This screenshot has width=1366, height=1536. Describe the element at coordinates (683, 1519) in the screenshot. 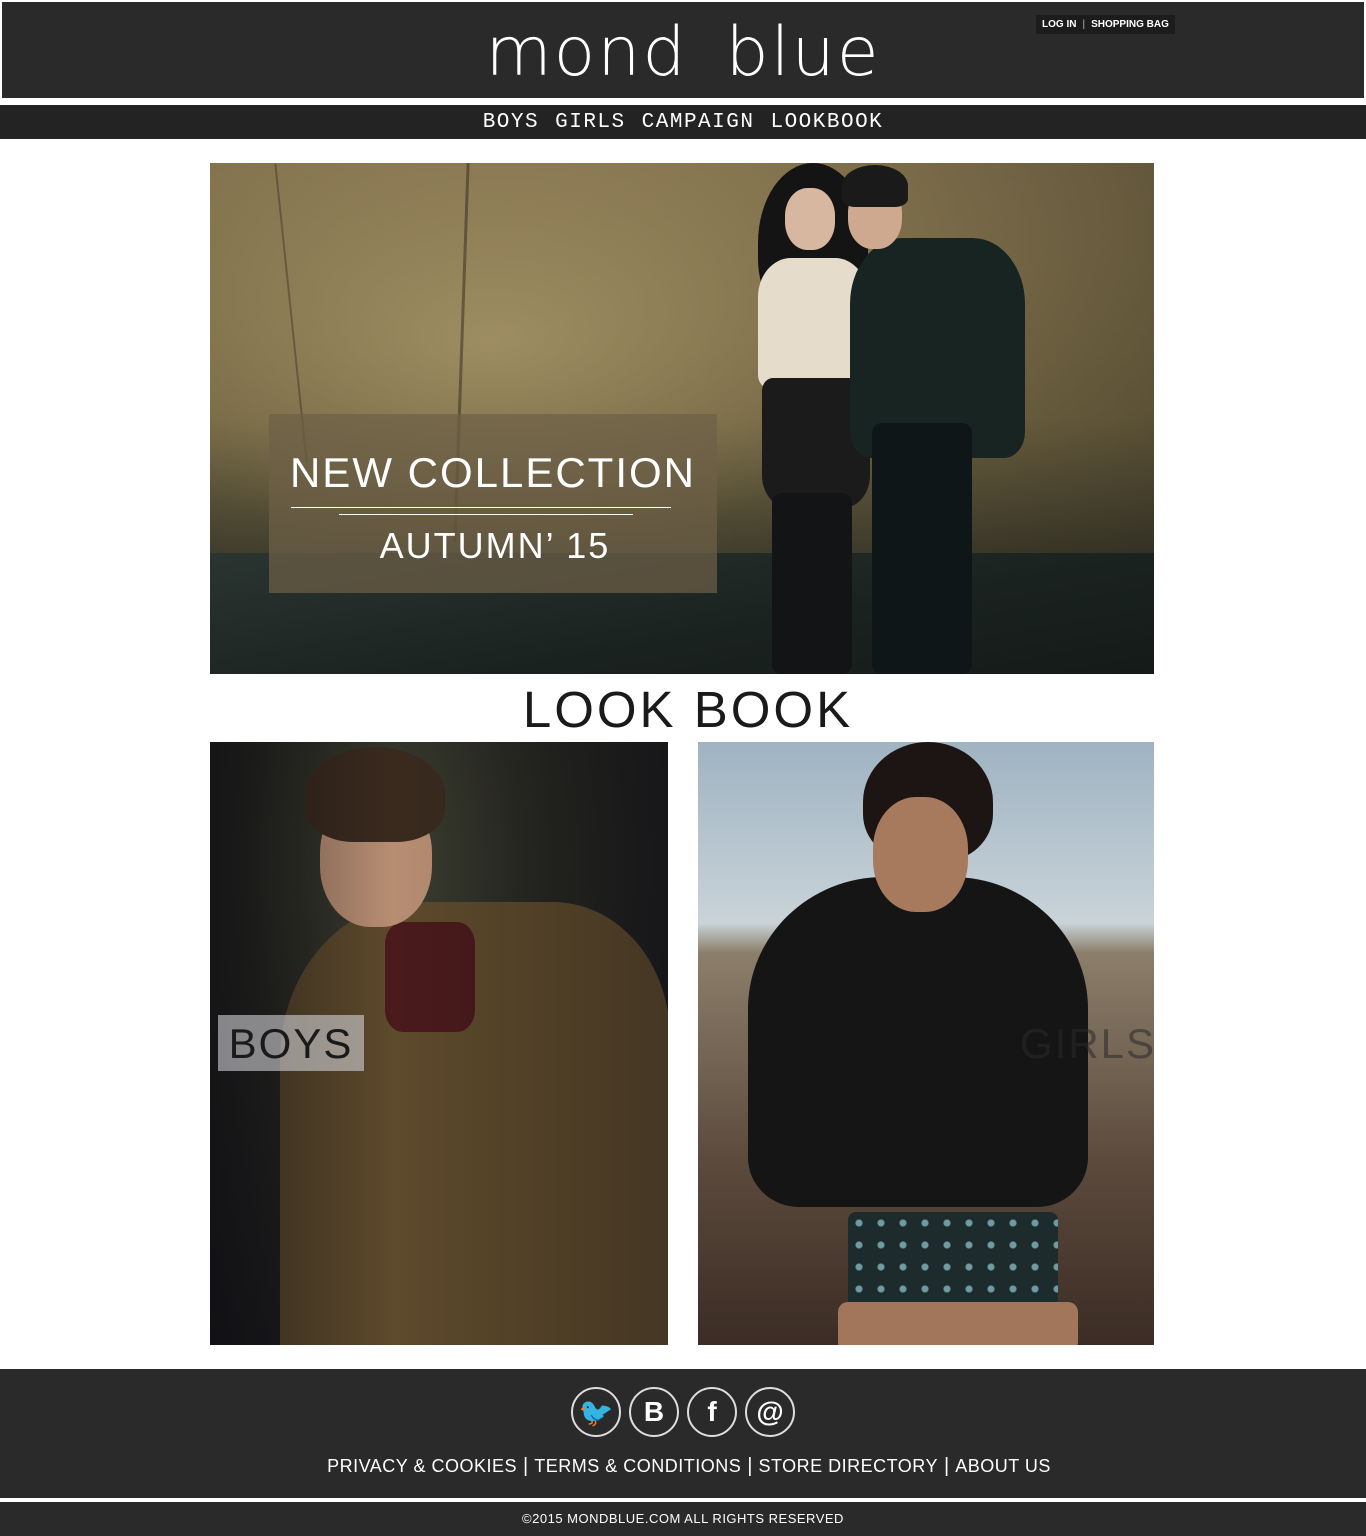

I see `copyright-text: ©2015 MONDBLUE.COM ALL RIGHTS RESERVED` at that location.